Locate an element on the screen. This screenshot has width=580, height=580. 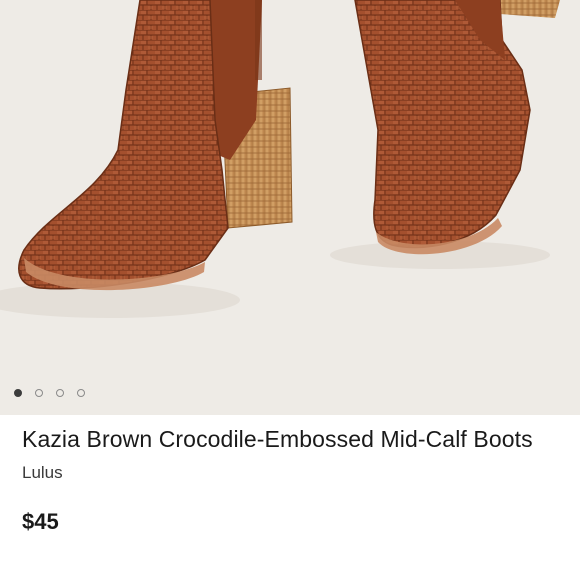
brand-link: Lulus is located at coordinates (290, 473).